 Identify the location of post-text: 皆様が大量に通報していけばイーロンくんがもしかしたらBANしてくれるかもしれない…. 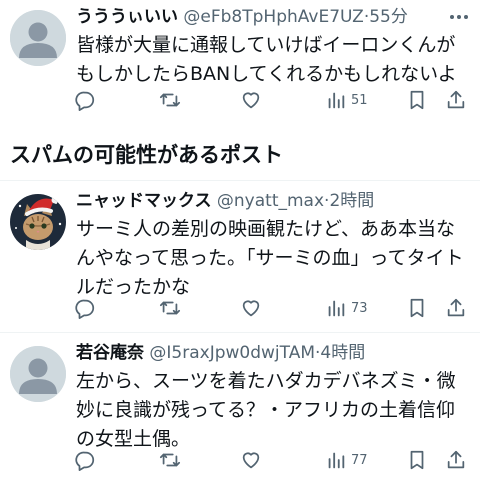
(266, 59).